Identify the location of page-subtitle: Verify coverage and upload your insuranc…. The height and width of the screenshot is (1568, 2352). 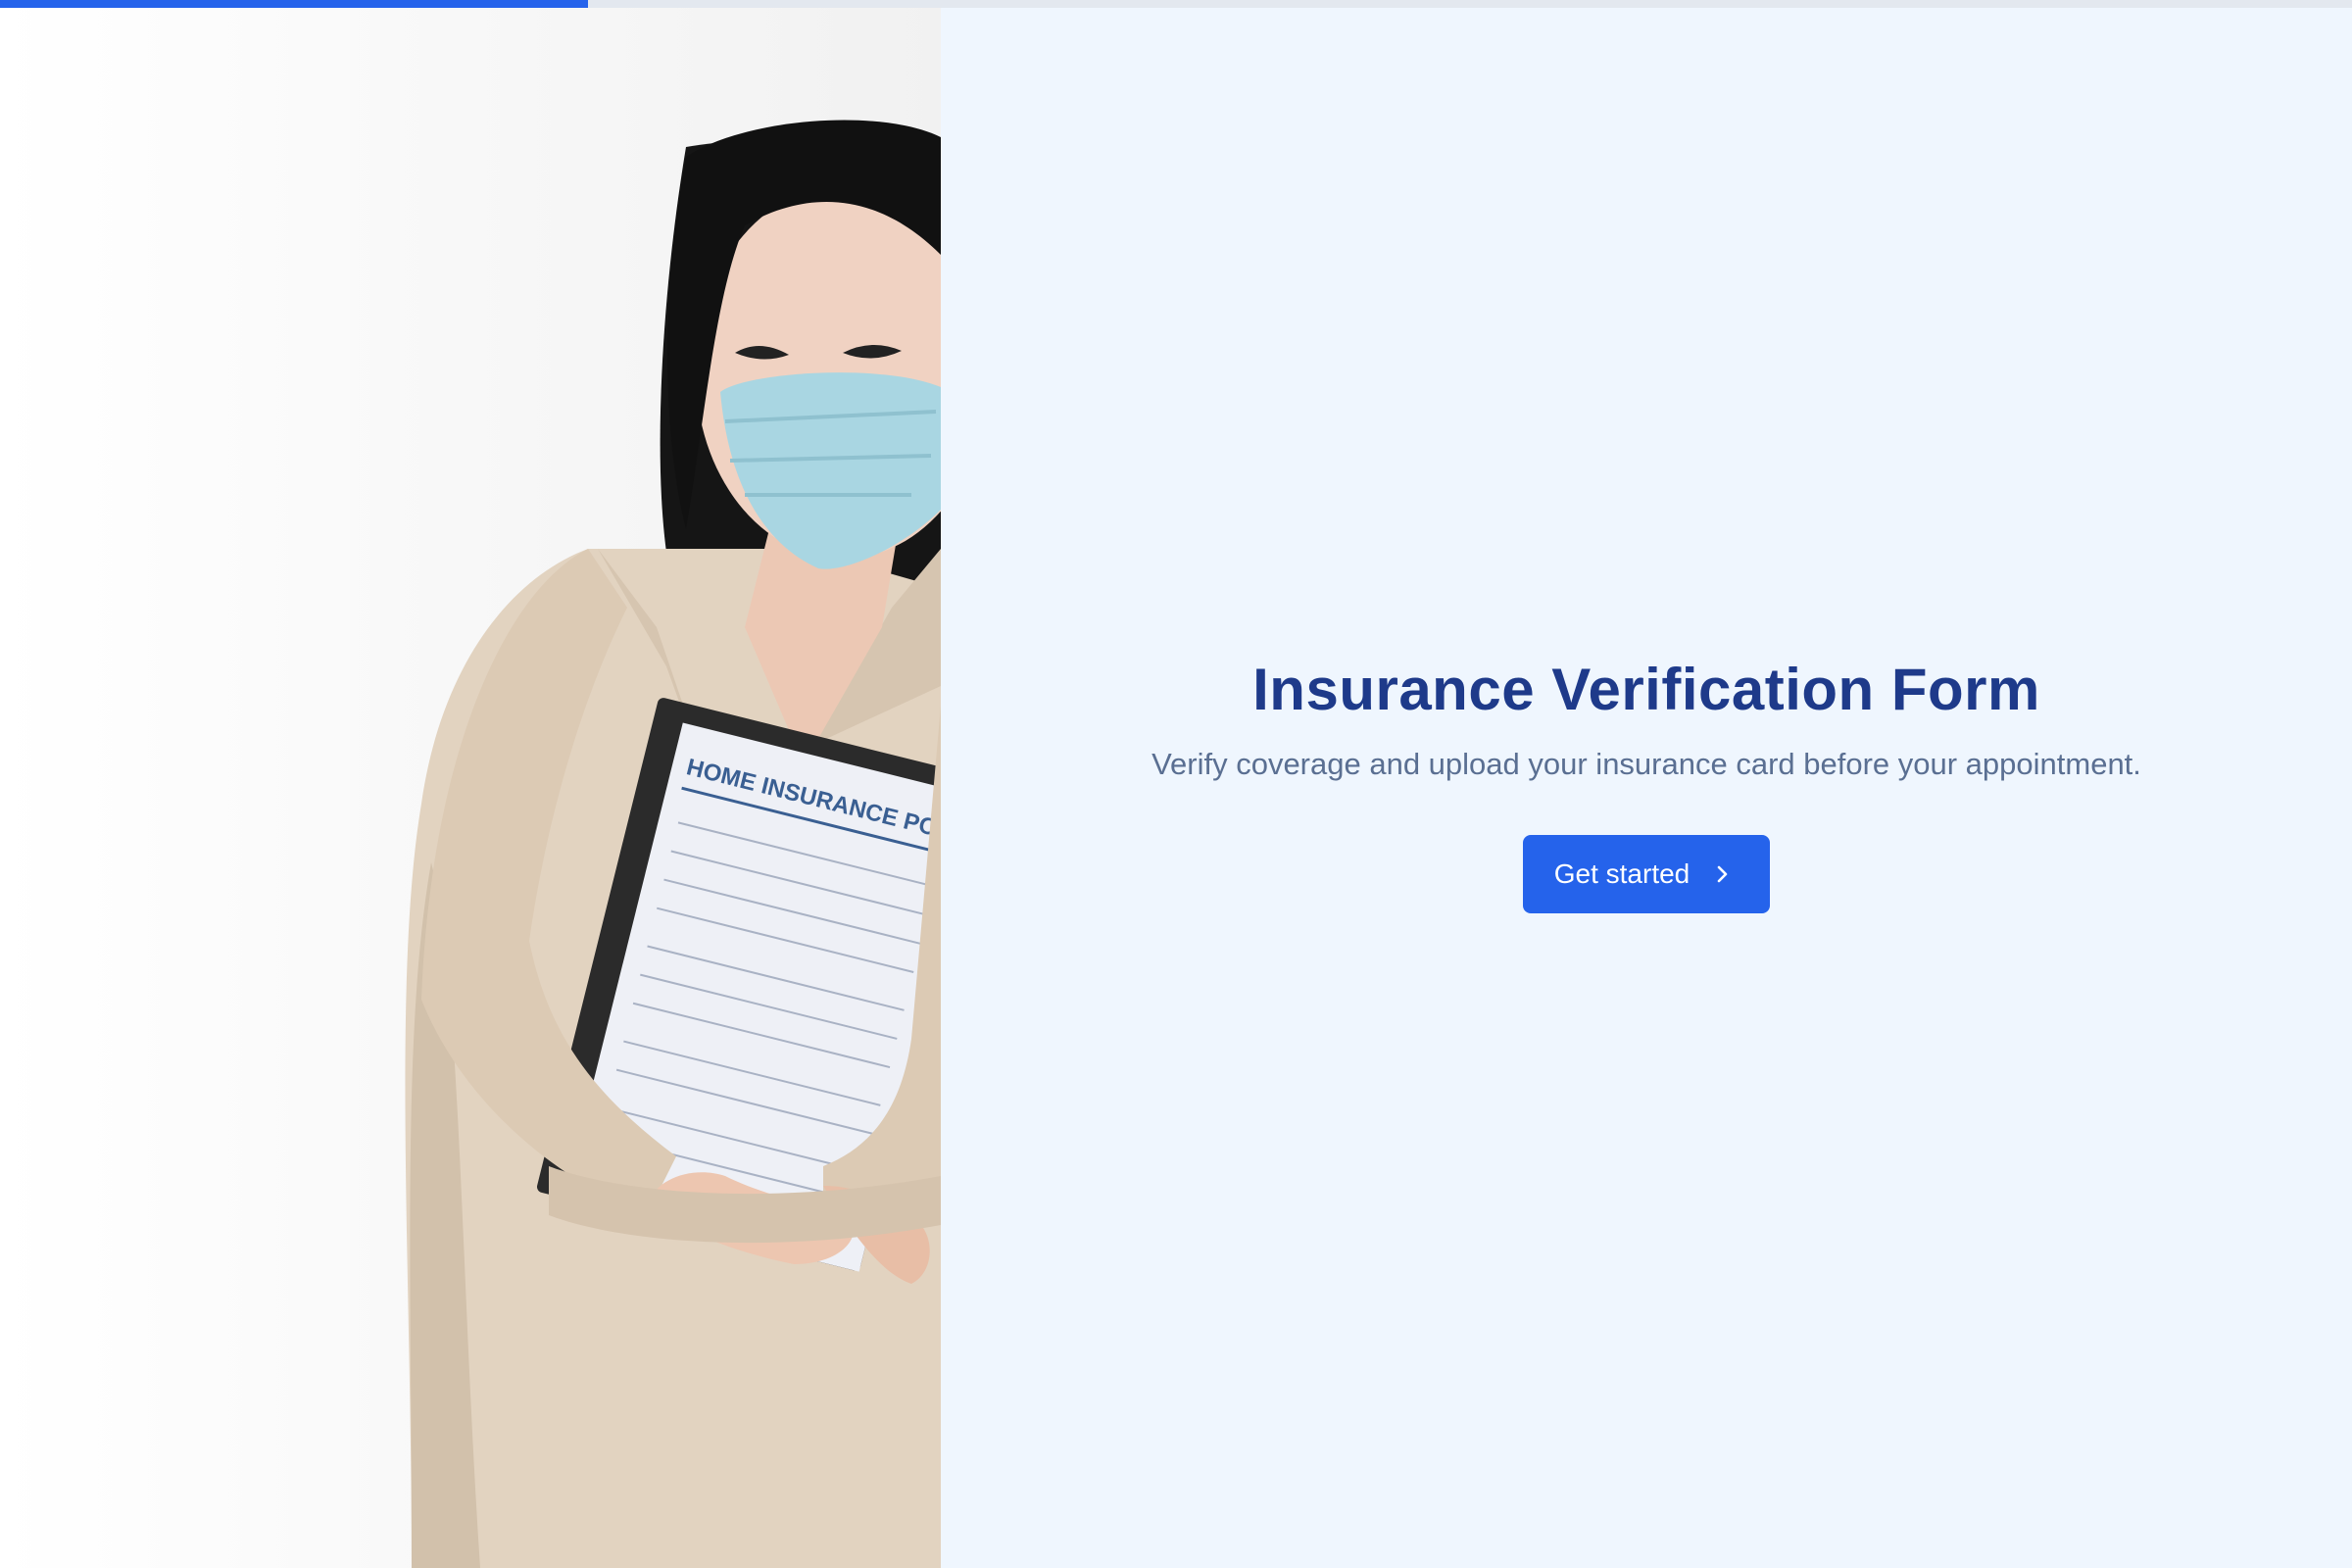
(1646, 764).